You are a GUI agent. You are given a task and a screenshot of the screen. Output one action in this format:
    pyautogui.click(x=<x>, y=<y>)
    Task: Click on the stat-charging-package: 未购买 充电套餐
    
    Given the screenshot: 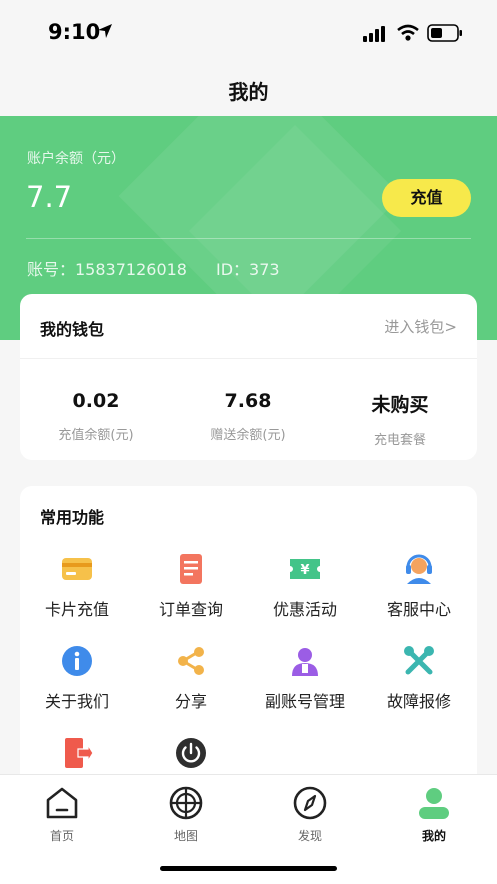 What is the action you would take?
    pyautogui.click(x=400, y=419)
    